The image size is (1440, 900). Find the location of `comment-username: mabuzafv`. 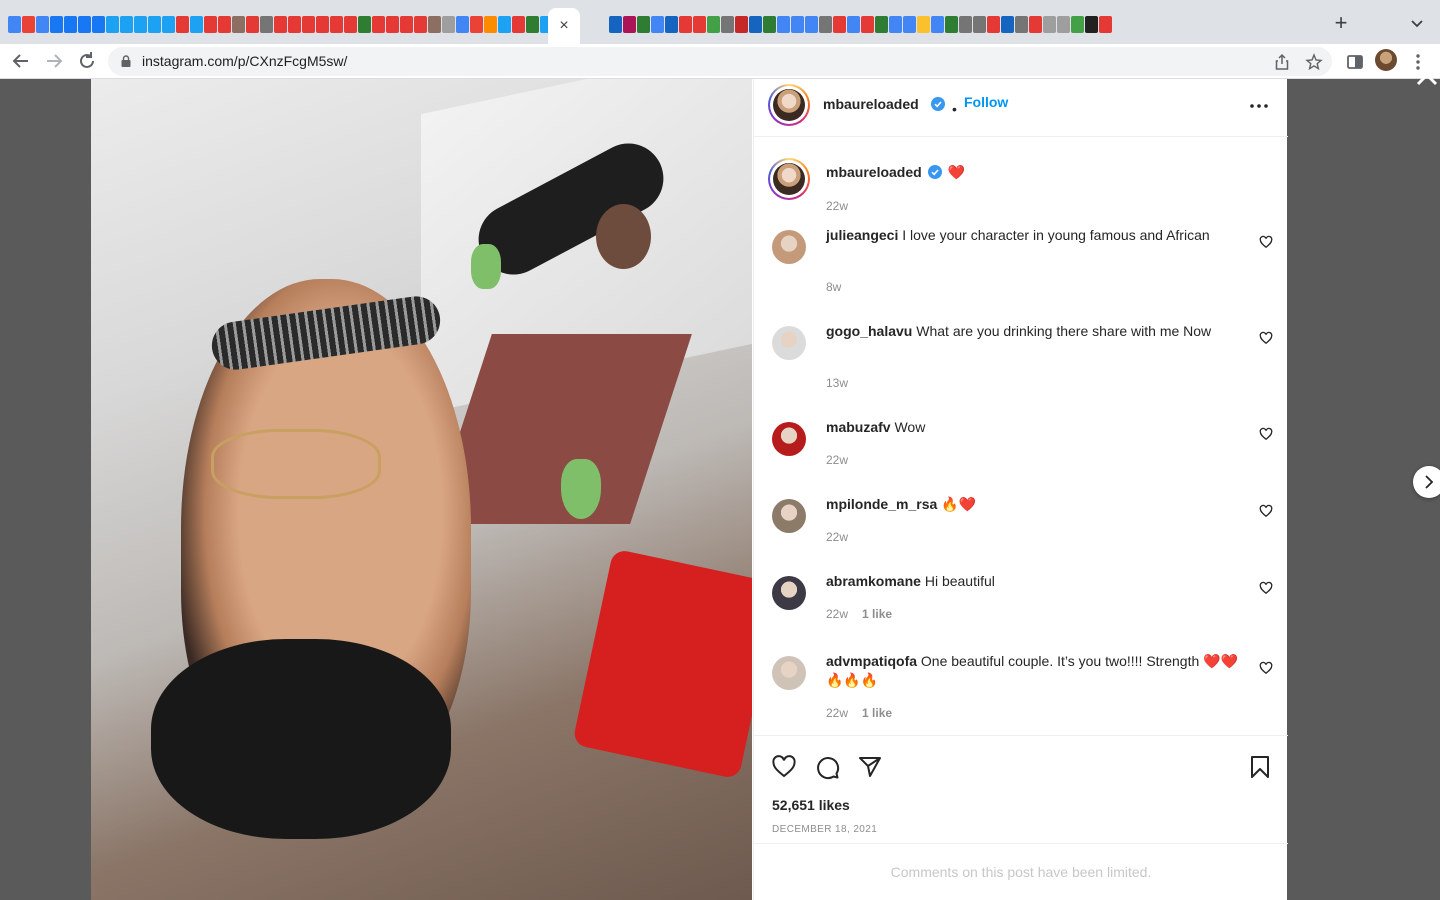

comment-username: mabuzafv is located at coordinates (858, 427).